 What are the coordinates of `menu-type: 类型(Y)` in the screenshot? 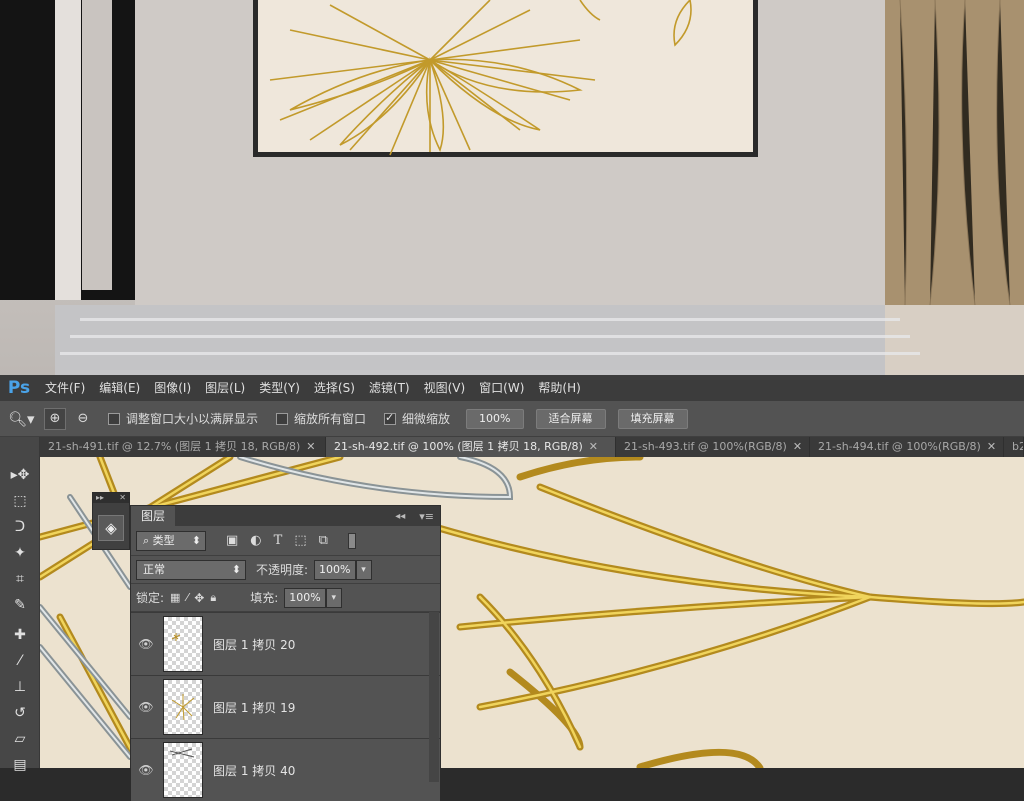 It's located at (279, 388).